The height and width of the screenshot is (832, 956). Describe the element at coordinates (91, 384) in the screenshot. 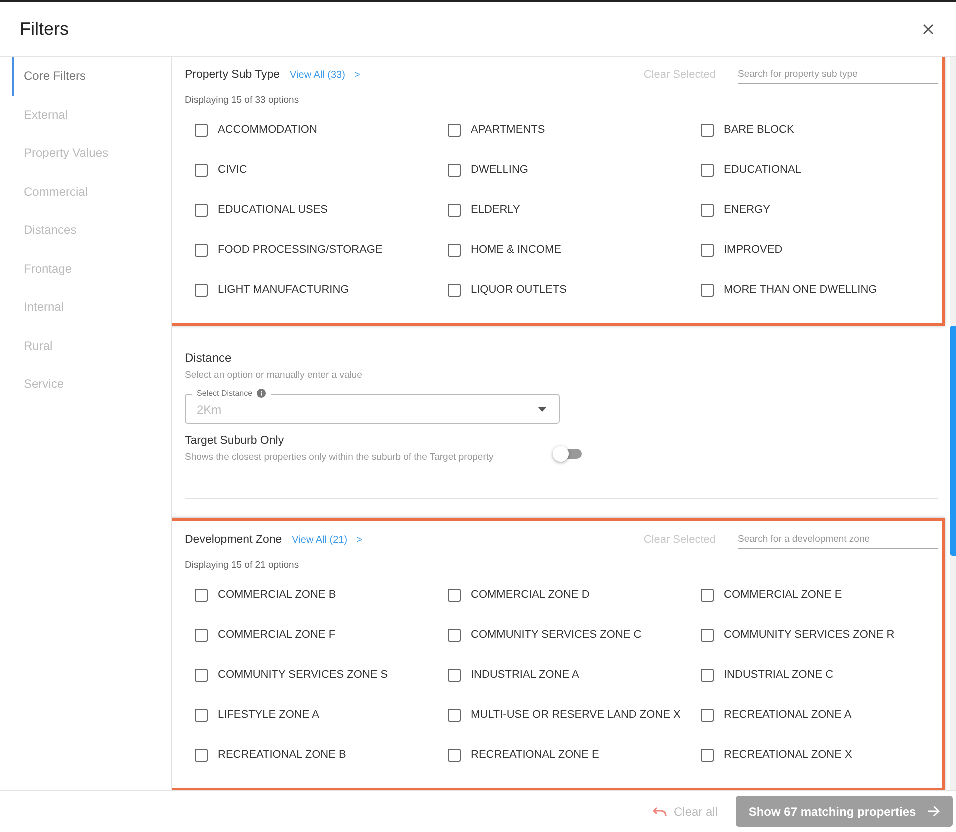

I see `sidebar-item: Service` at that location.